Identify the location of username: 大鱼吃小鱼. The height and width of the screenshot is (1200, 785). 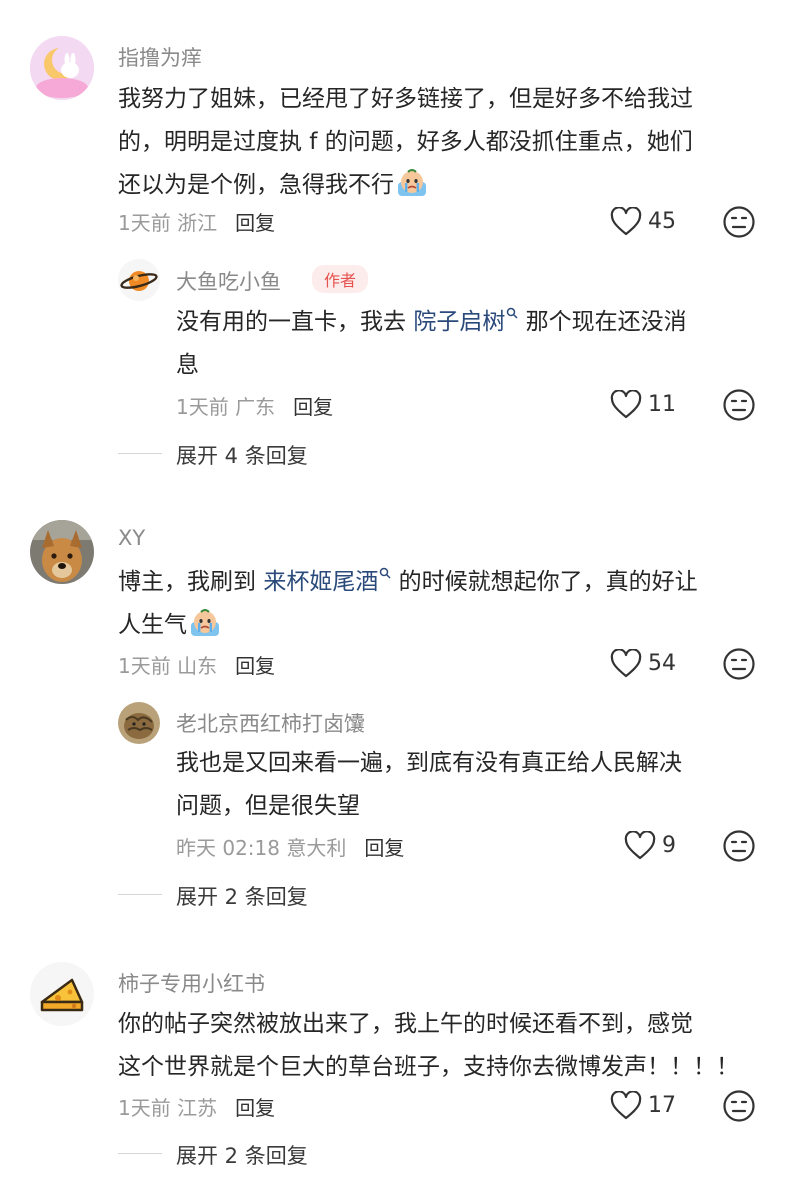
(228, 281).